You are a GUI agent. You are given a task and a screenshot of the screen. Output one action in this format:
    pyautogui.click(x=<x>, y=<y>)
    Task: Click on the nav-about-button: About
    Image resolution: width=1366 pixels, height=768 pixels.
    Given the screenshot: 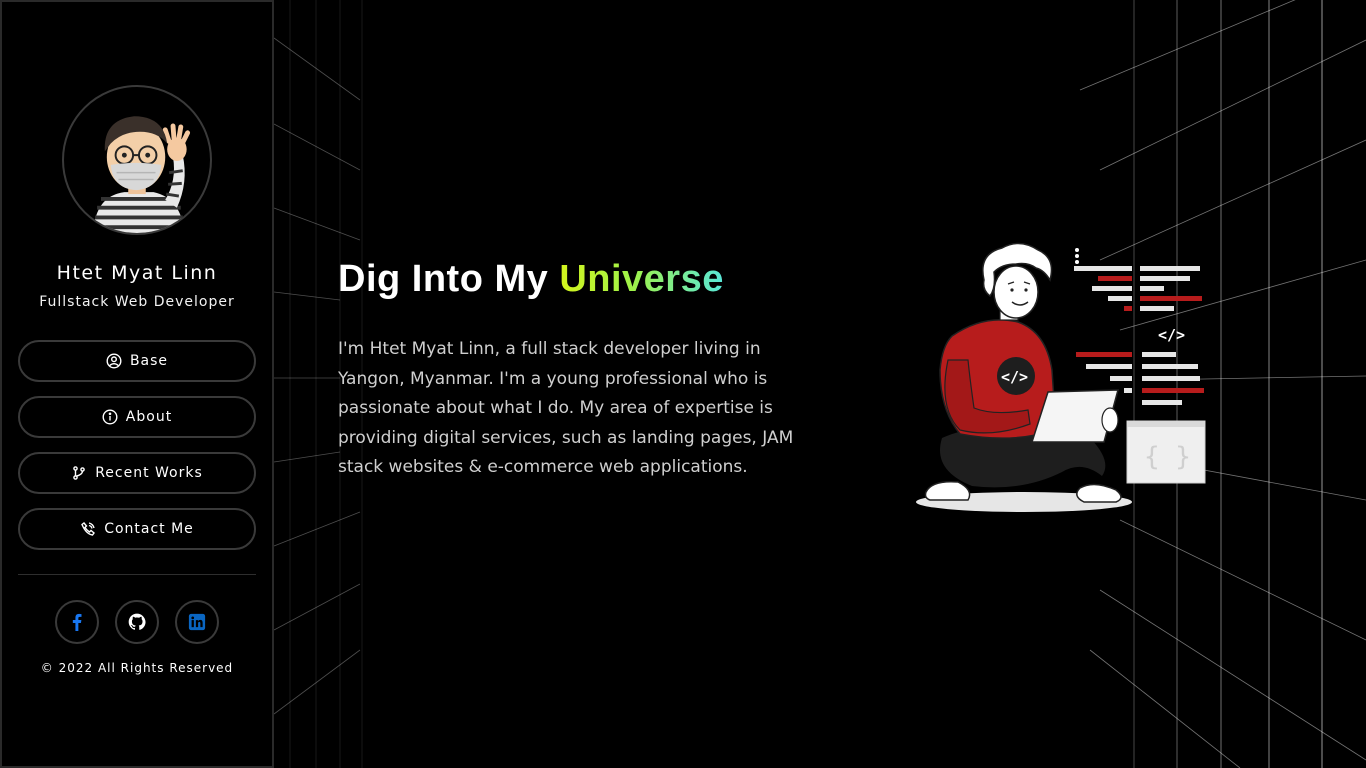 What is the action you would take?
    pyautogui.click(x=137, y=417)
    